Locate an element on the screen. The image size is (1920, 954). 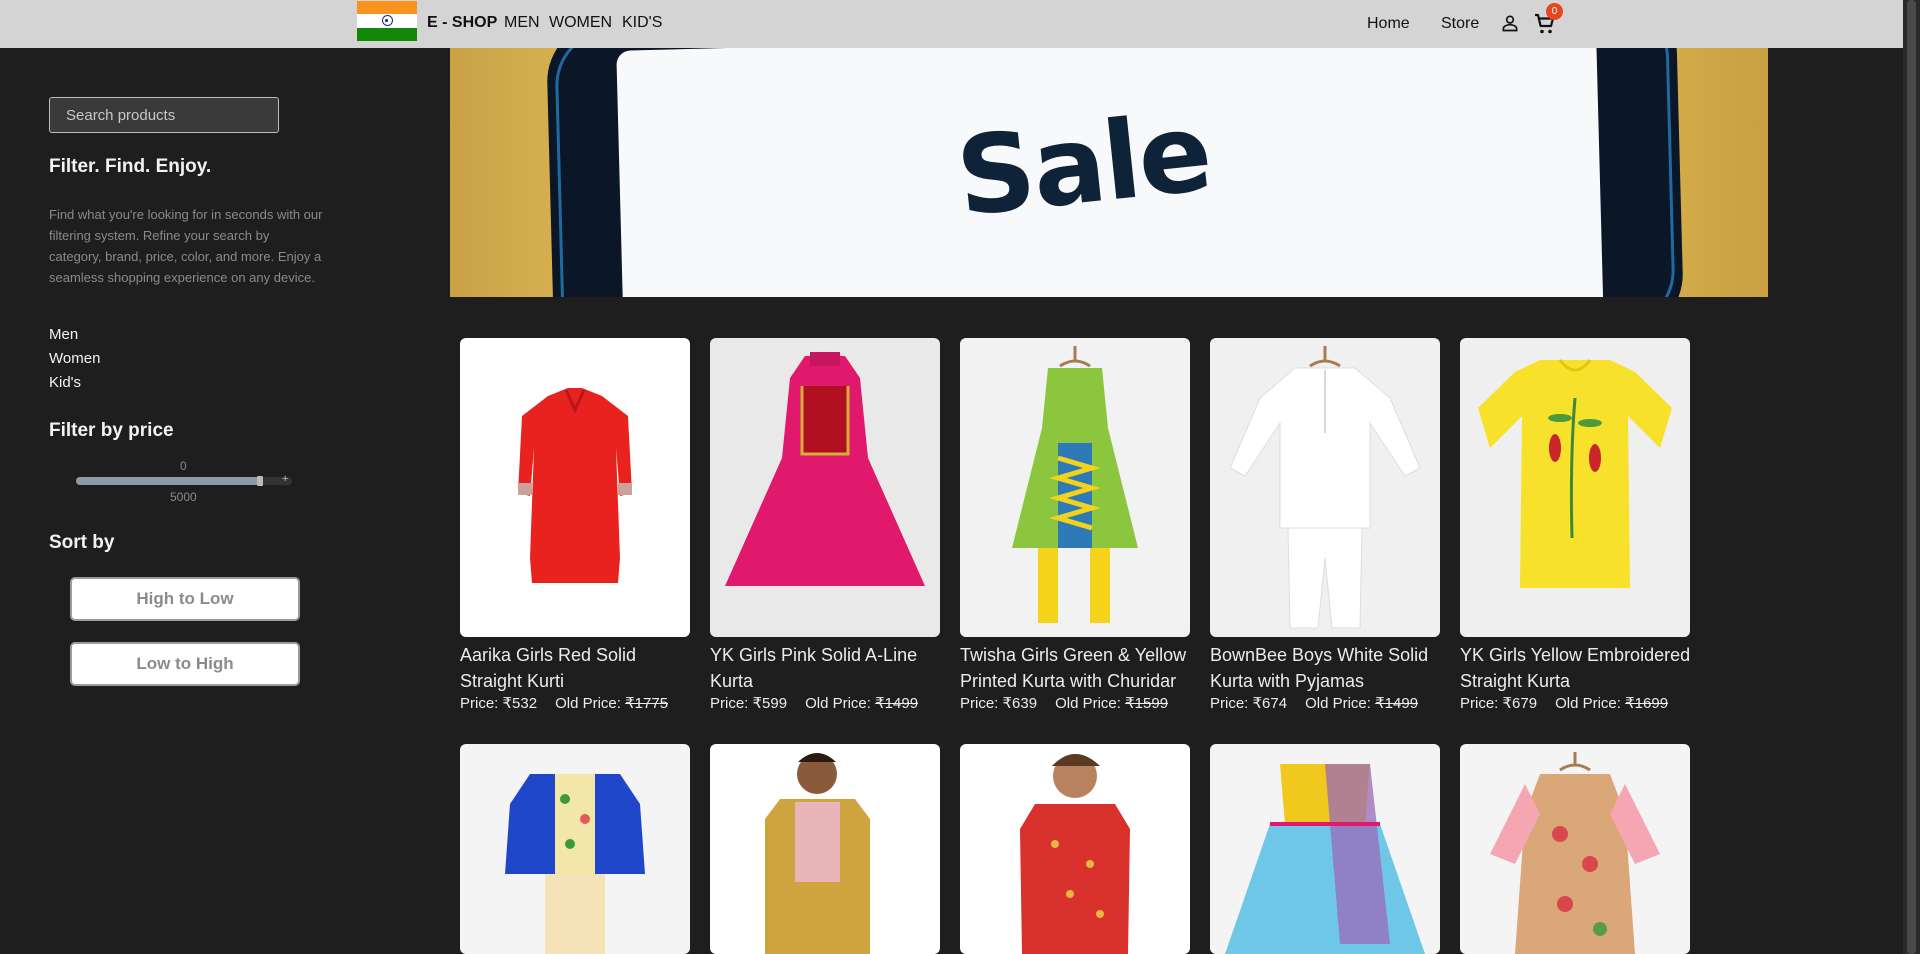
product-price: Price: ₹674 Old Price: ₹1499 is located at coordinates (1314, 703).